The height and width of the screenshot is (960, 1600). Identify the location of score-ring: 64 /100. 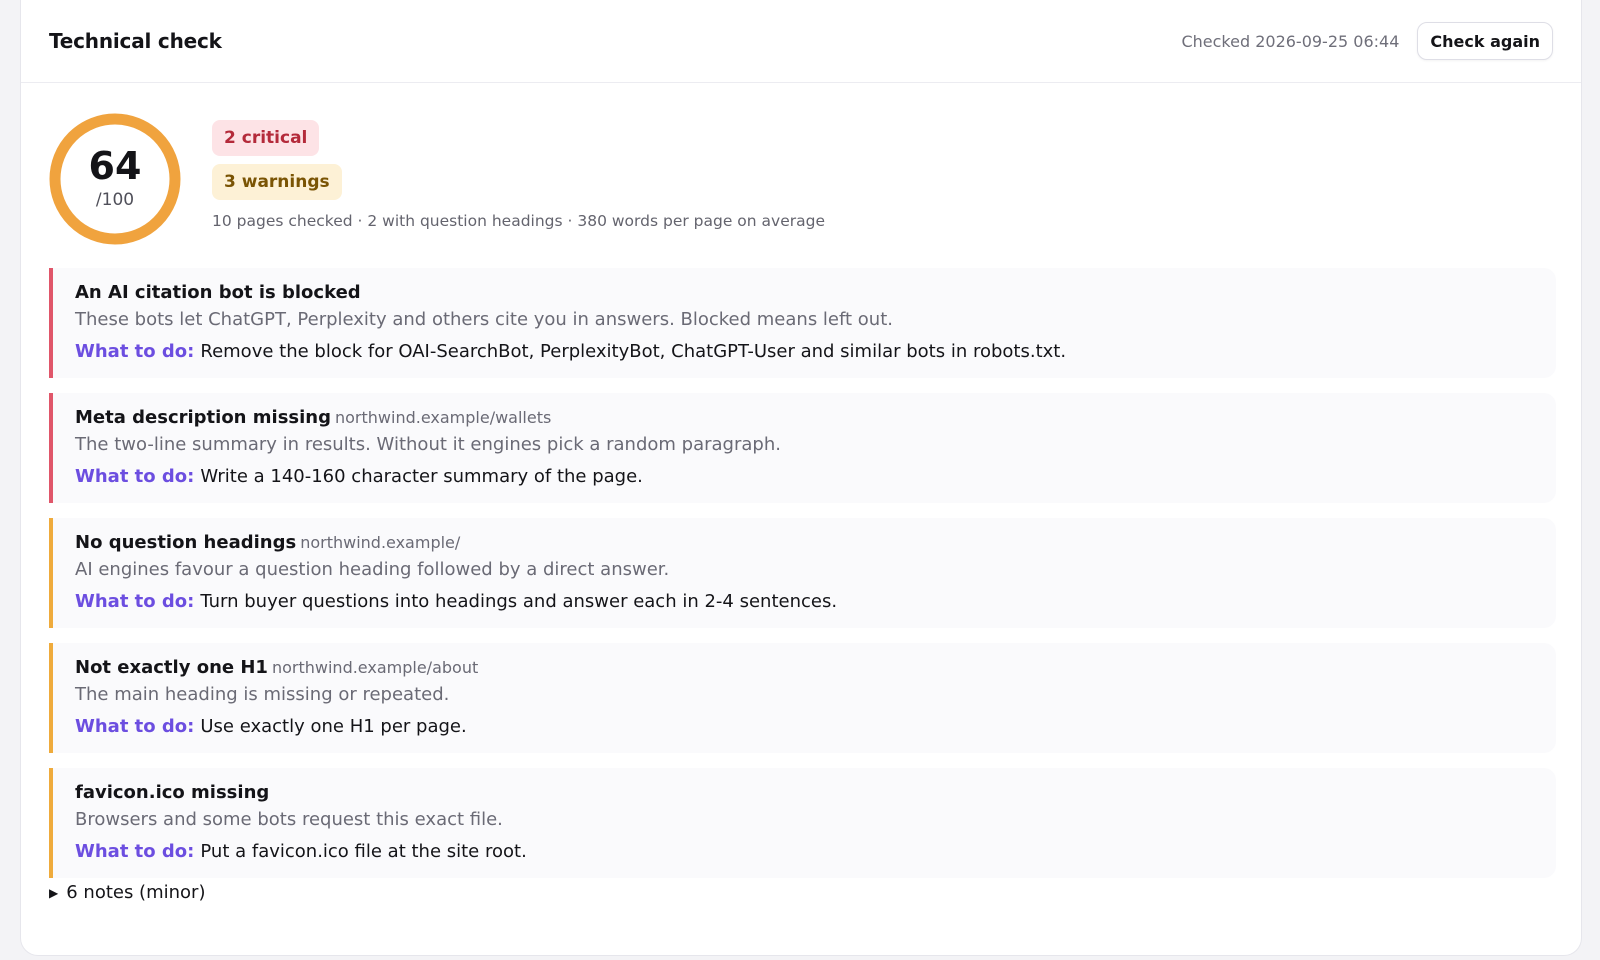
(115, 179).